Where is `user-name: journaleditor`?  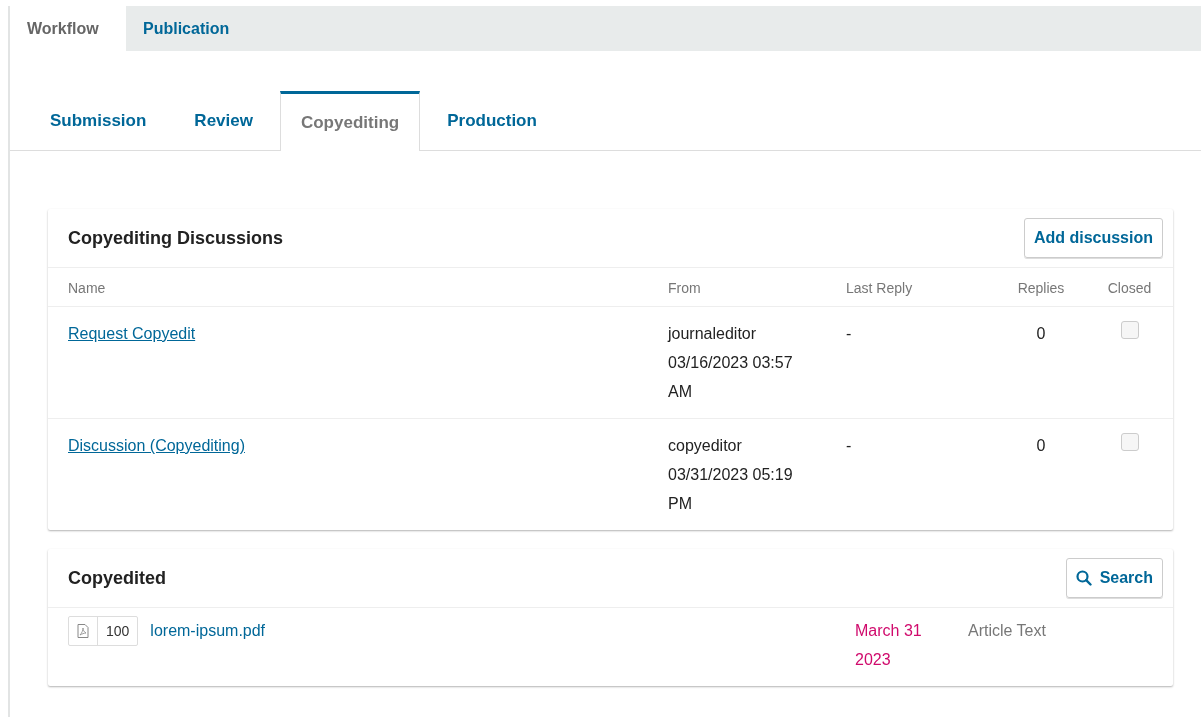 user-name: journaleditor is located at coordinates (713, 334).